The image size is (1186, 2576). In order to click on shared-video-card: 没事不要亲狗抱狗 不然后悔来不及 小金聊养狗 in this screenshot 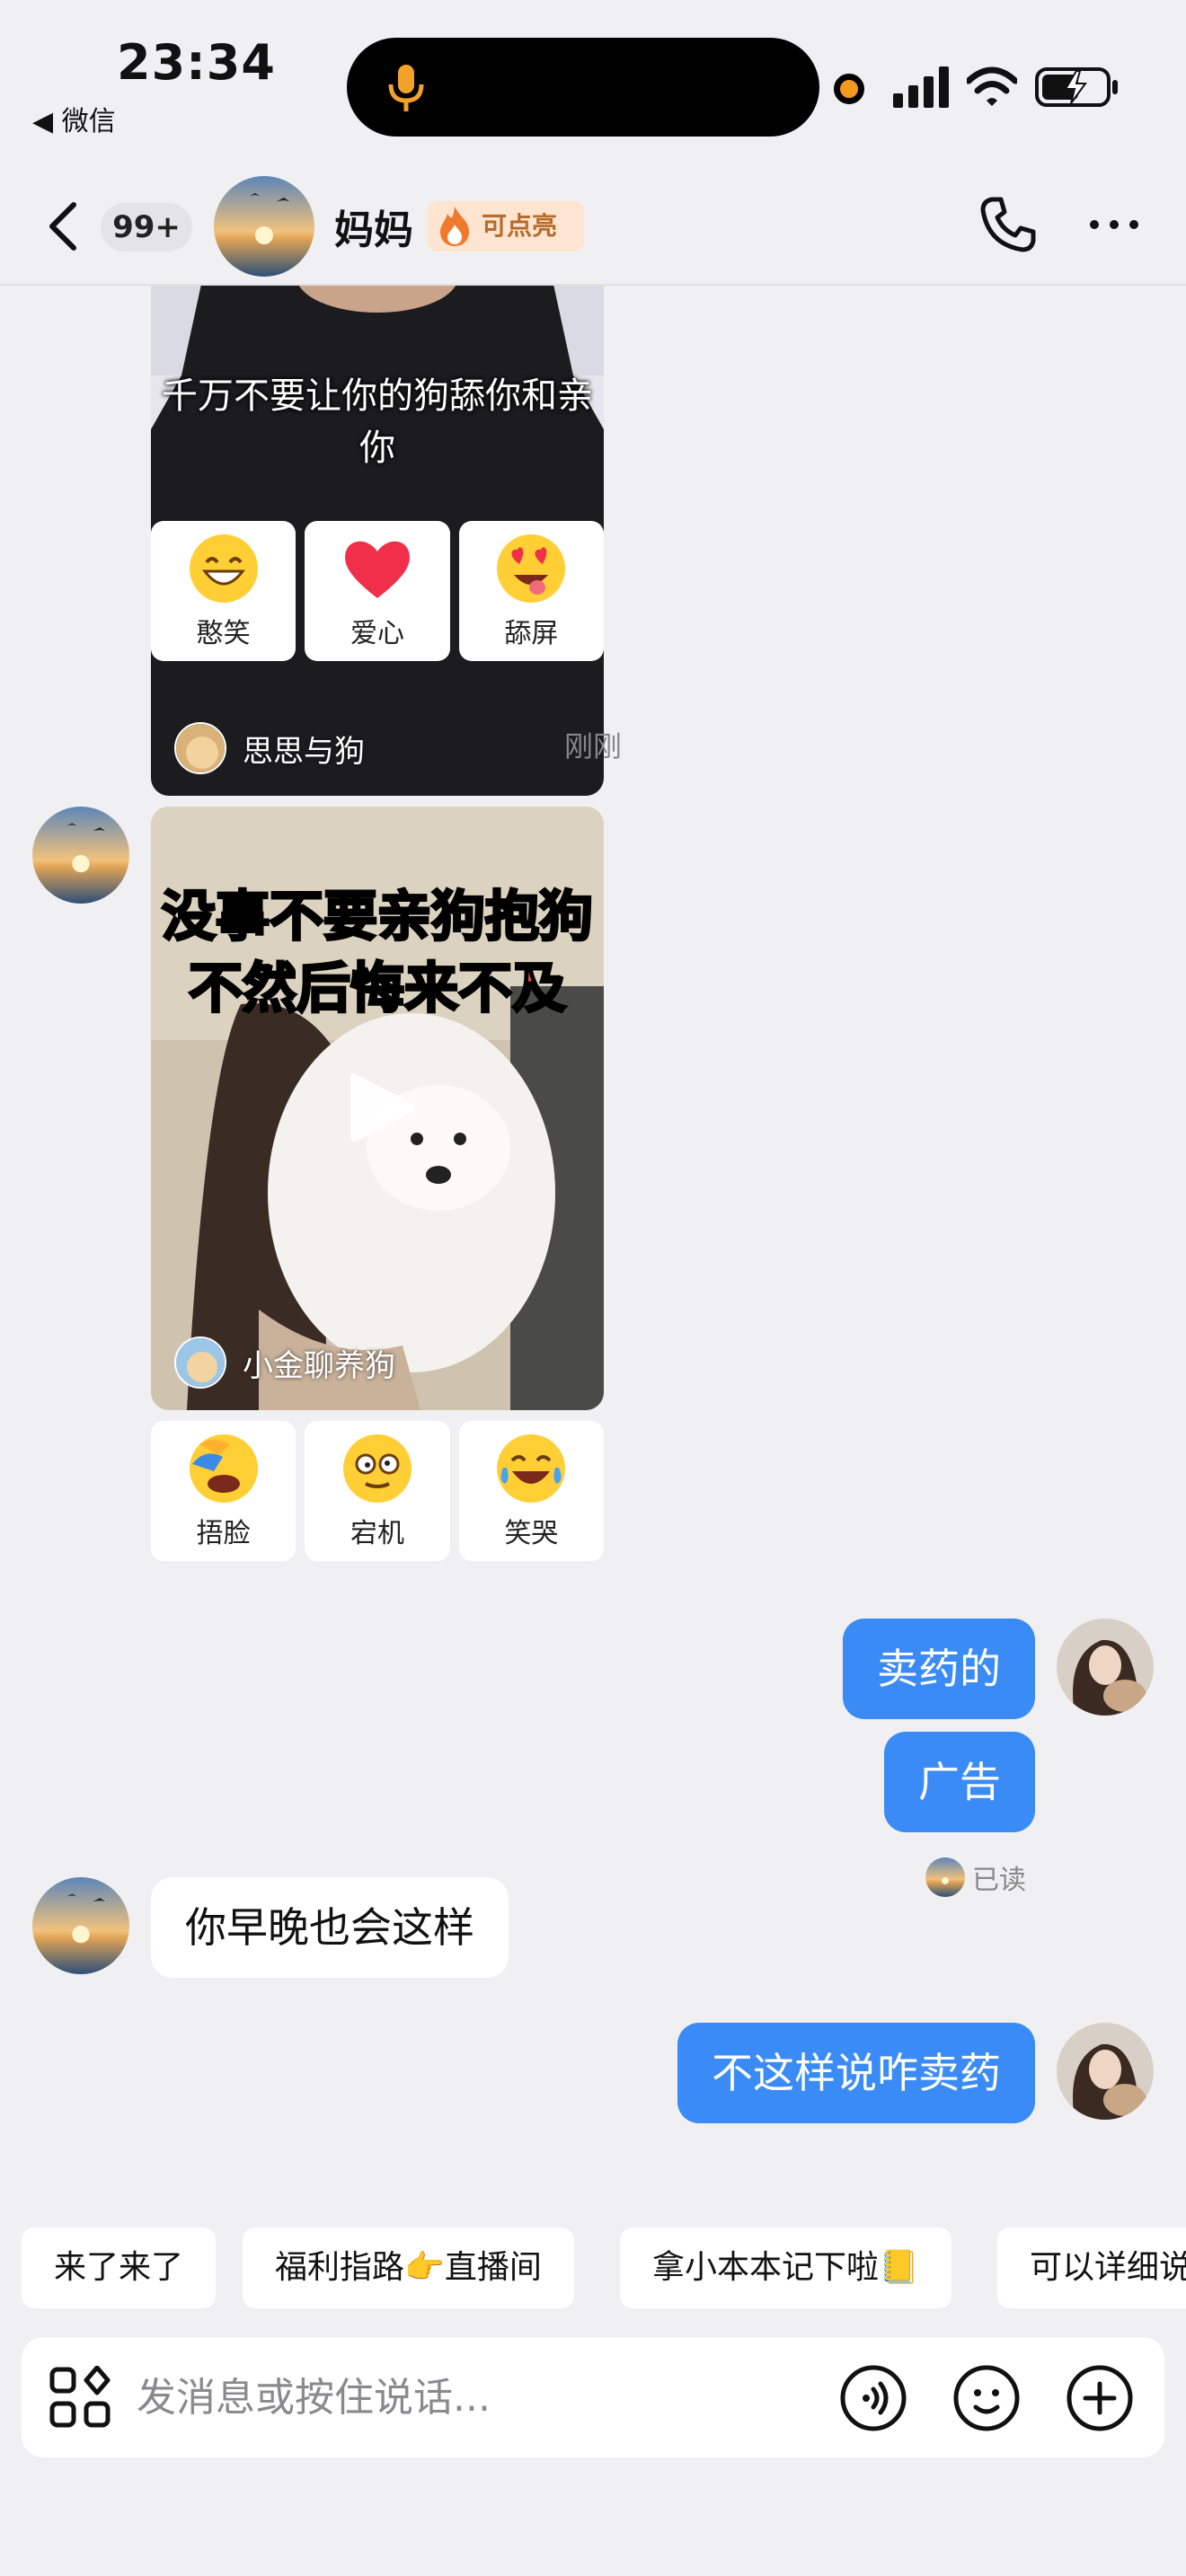, I will do `click(377, 1108)`.